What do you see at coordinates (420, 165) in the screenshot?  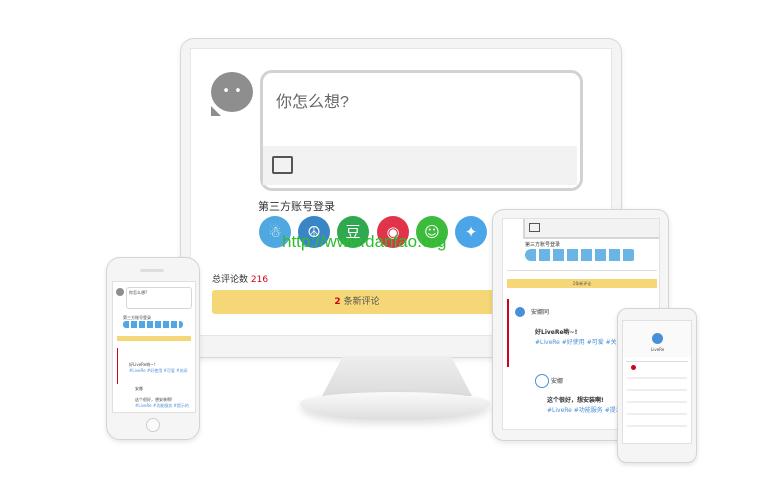 I see `comment-toolbar` at bounding box center [420, 165].